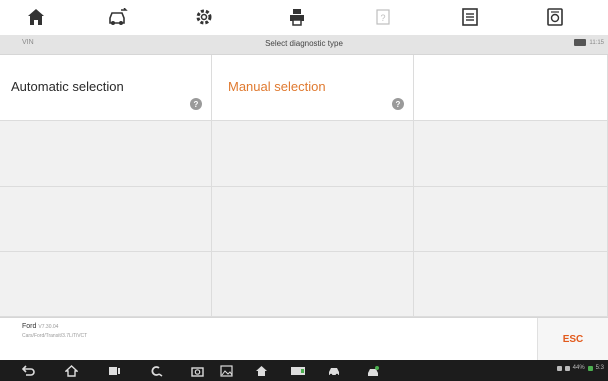 The height and width of the screenshot is (381, 608). What do you see at coordinates (567, 368) in the screenshot?
I see `wifi-icon` at bounding box center [567, 368].